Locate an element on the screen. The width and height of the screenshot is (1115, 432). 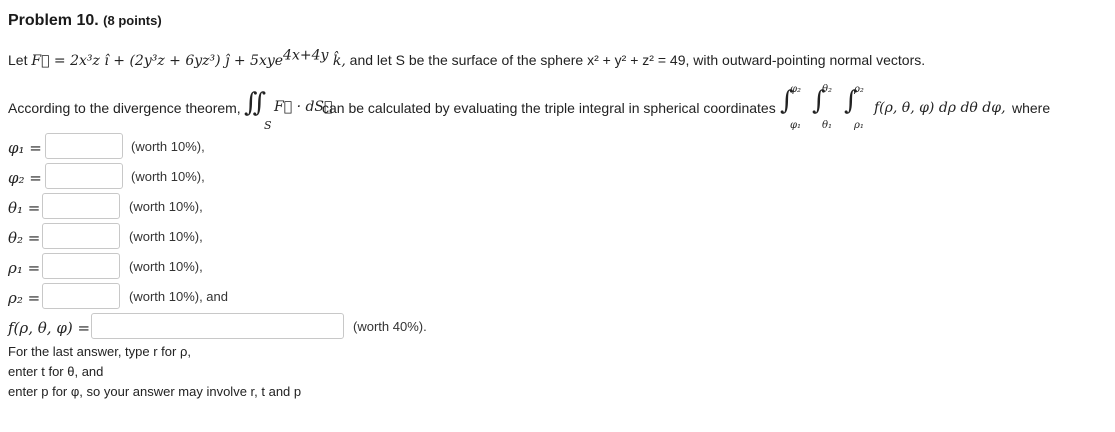
worth-f: (worth 40%). is located at coordinates (390, 326).